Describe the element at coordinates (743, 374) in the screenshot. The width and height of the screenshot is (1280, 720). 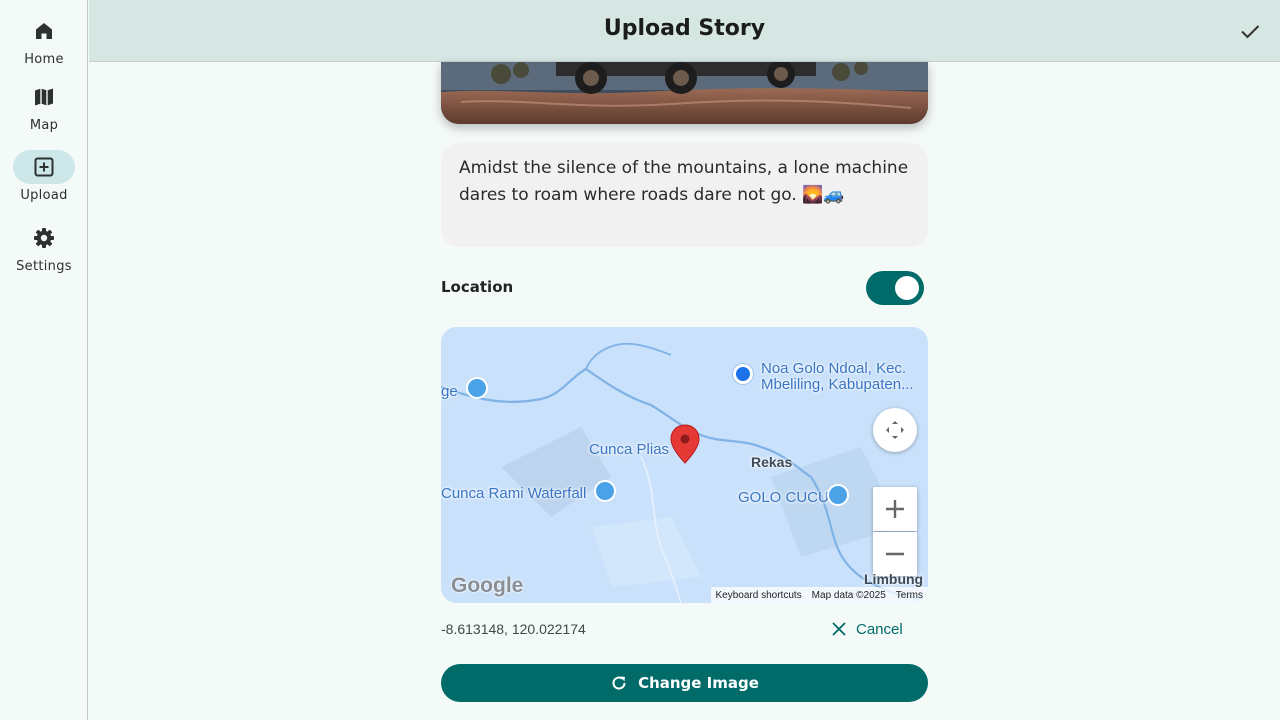
I see `place-pin-icon` at that location.